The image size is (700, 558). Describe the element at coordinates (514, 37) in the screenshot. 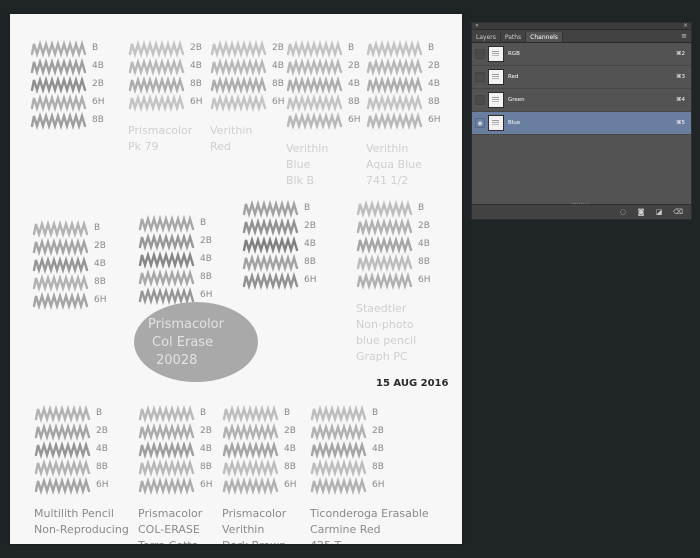

I see `tab-paths: Paths` at that location.